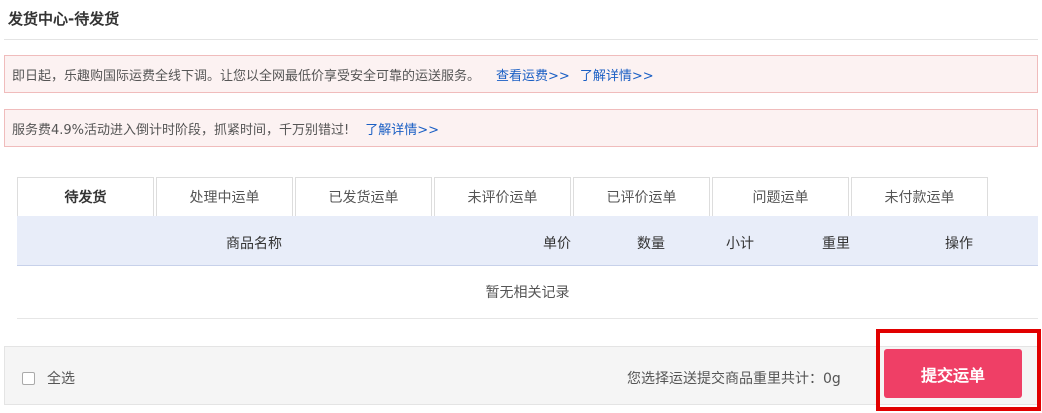 The height and width of the screenshot is (413, 1042). I want to click on submit-waybill-button: 提交运单, so click(953, 373).